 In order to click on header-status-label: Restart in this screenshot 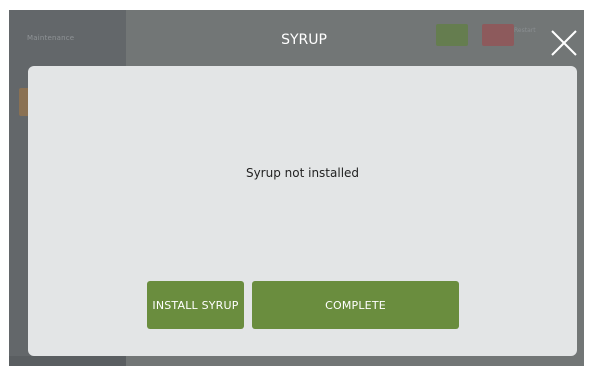, I will do `click(525, 30)`.